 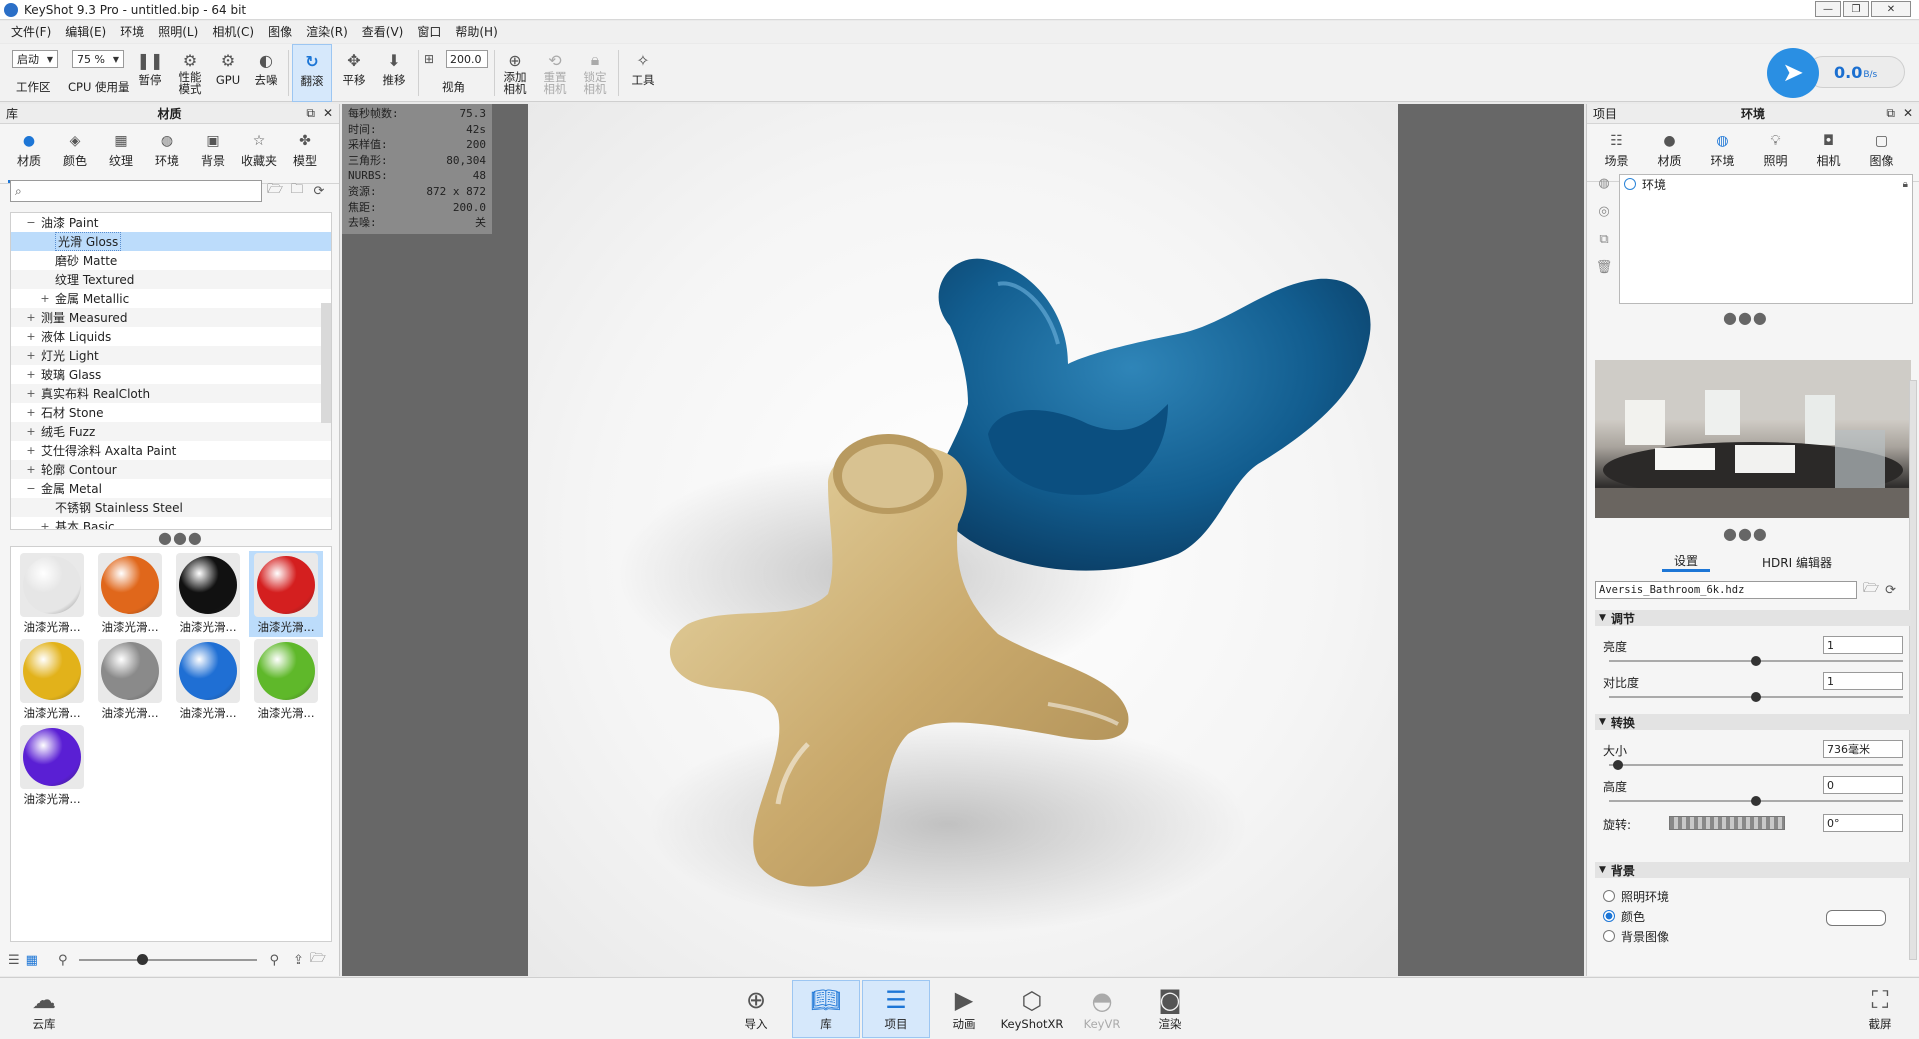 I want to click on menu-window: 窗口, so click(x=429, y=32).